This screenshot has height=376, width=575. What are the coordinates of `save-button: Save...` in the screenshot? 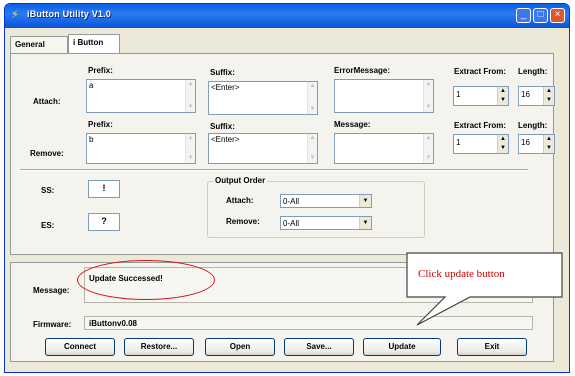 It's located at (319, 347).